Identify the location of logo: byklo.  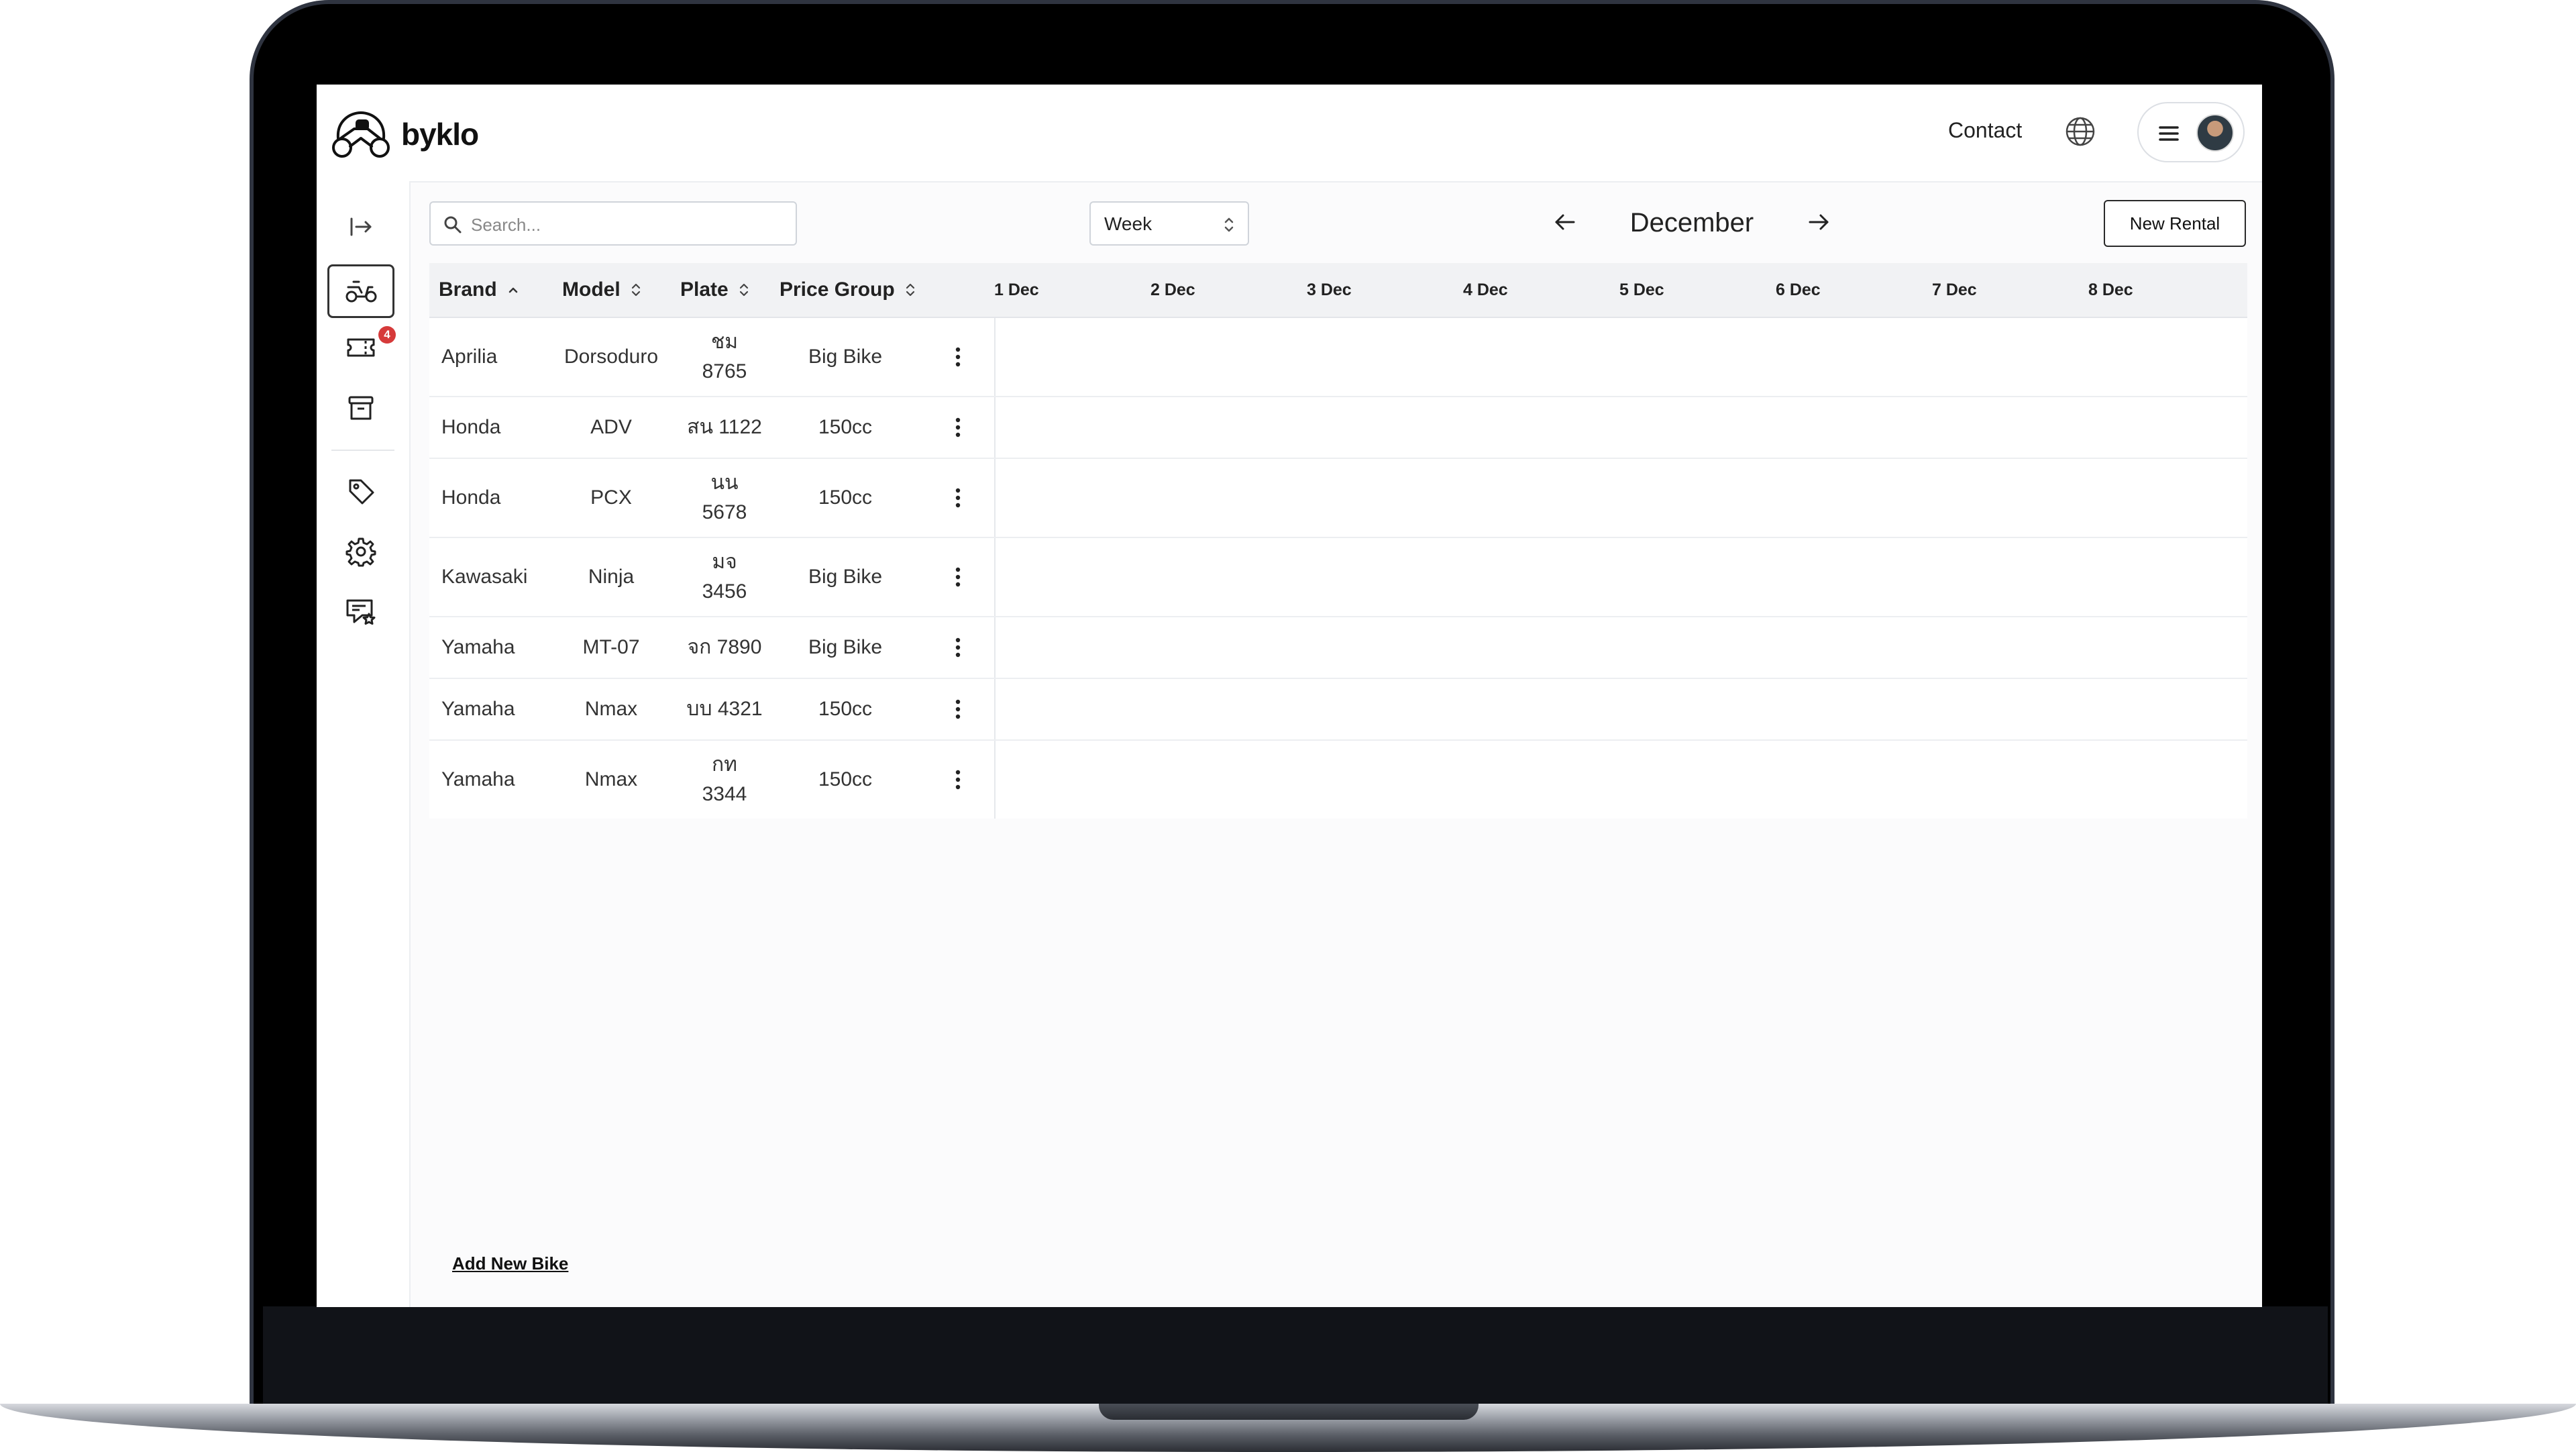
(404, 134).